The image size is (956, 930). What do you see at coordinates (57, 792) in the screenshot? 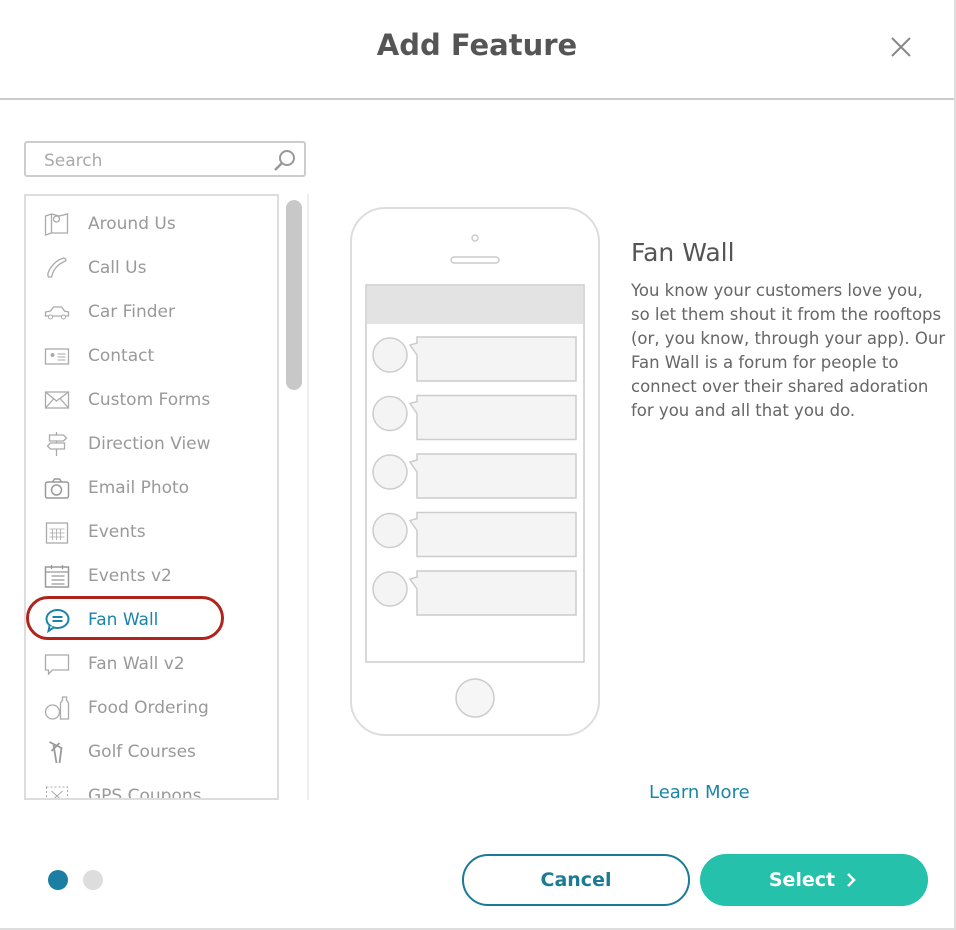
I see `coupon-icon` at bounding box center [57, 792].